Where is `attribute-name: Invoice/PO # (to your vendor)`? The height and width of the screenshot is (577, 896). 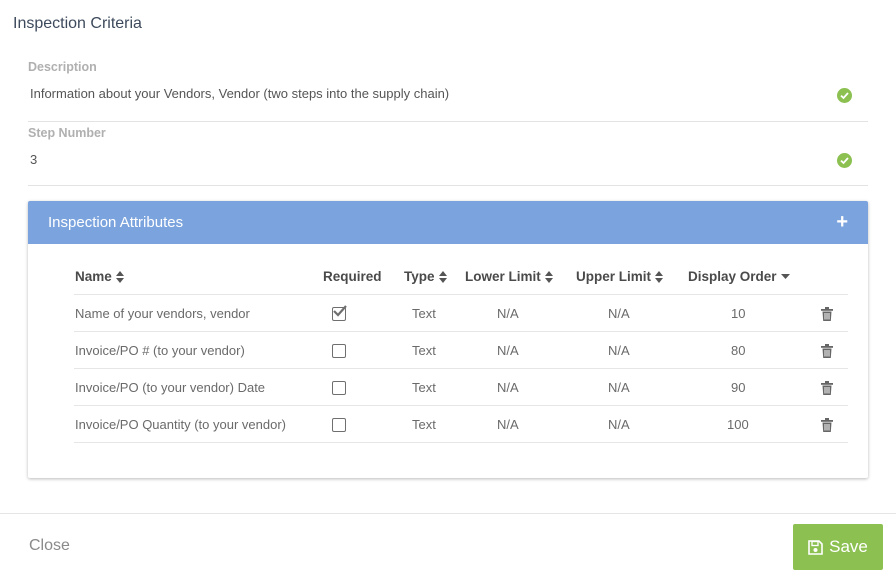 attribute-name: Invoice/PO # (to your vendor) is located at coordinates (198, 350).